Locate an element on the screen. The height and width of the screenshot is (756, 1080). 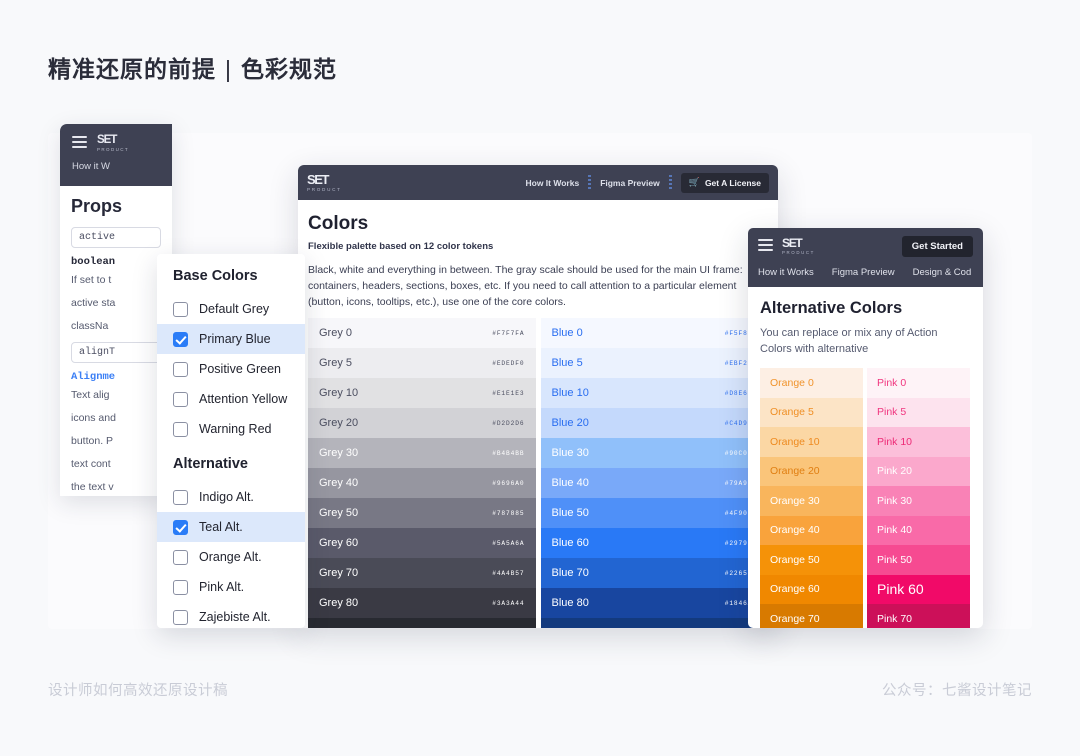
color-swatch-name: Blue 80 is located at coordinates (570, 603).